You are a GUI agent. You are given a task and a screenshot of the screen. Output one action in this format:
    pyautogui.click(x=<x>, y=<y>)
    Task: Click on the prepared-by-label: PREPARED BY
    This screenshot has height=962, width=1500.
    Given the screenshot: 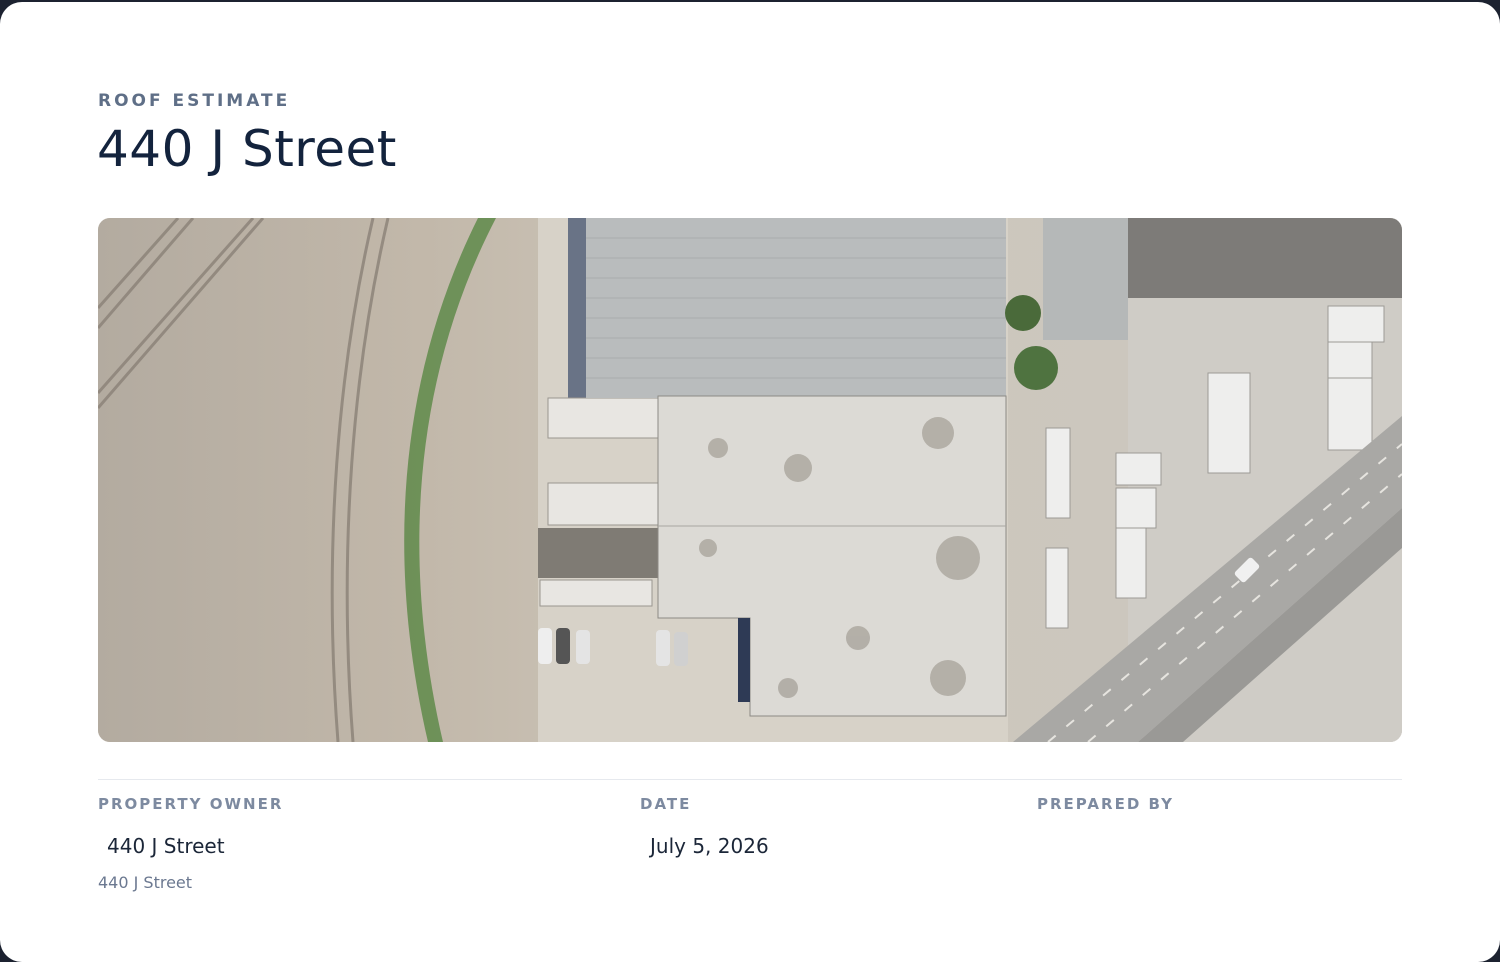 What is the action you would take?
    pyautogui.click(x=1105, y=804)
    